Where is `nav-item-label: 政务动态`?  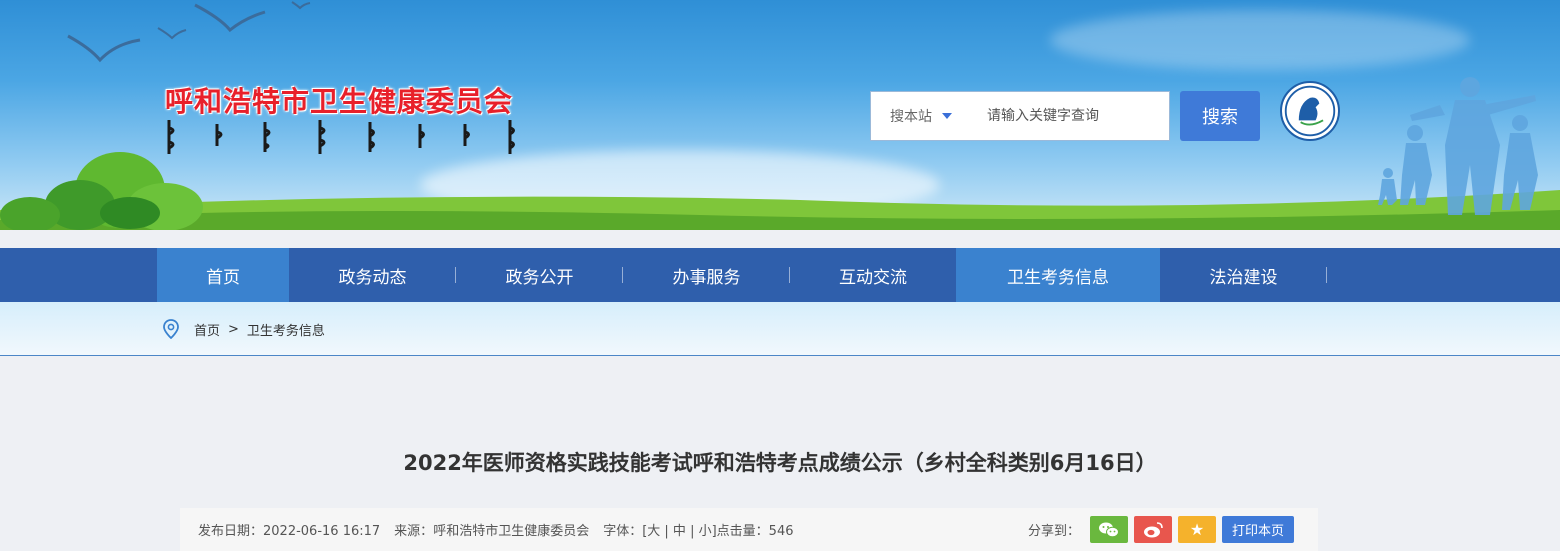 nav-item-label: 政务动态 is located at coordinates (372, 277).